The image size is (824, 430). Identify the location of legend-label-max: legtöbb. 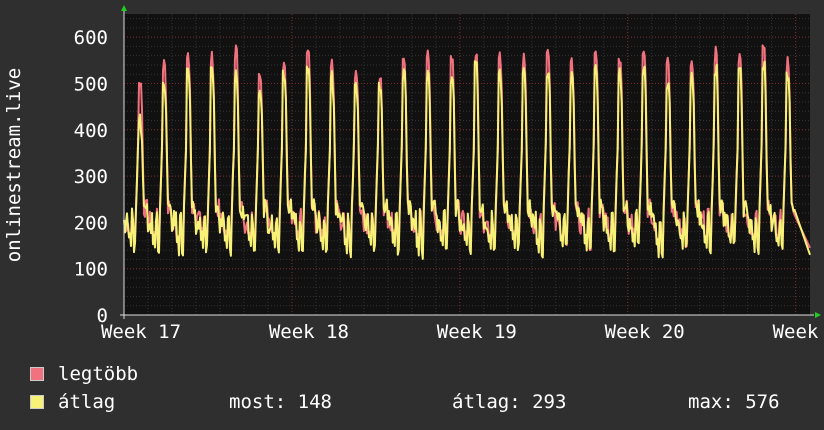
(98, 374).